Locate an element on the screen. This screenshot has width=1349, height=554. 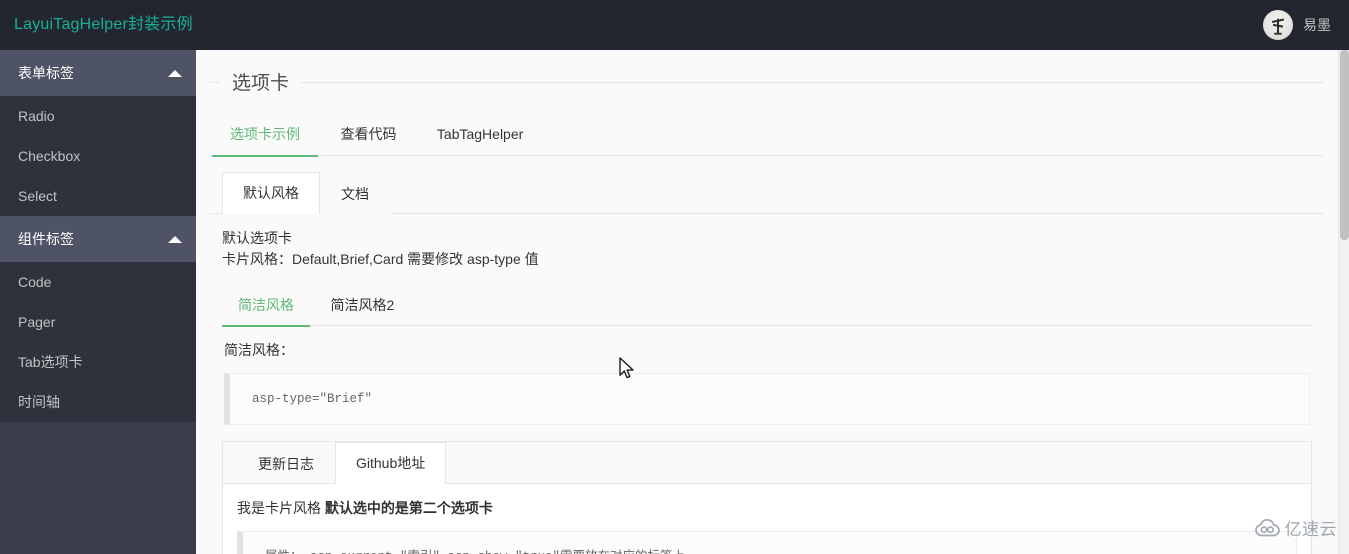
brief-tabs-header: 简洁风格 简洁风格2 is located at coordinates (767, 306).